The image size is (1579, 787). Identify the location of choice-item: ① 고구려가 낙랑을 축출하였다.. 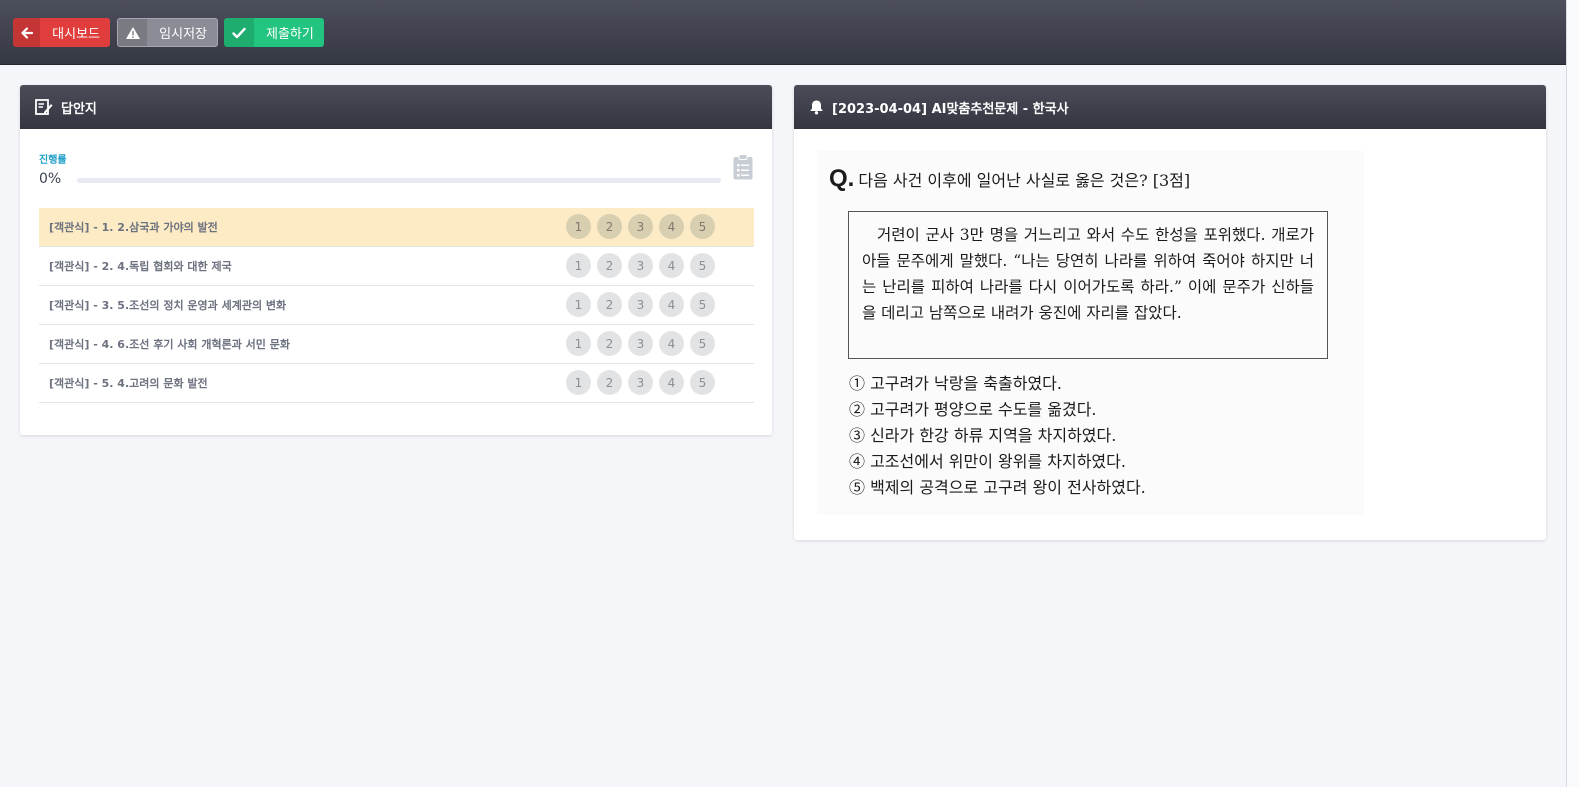
(955, 383).